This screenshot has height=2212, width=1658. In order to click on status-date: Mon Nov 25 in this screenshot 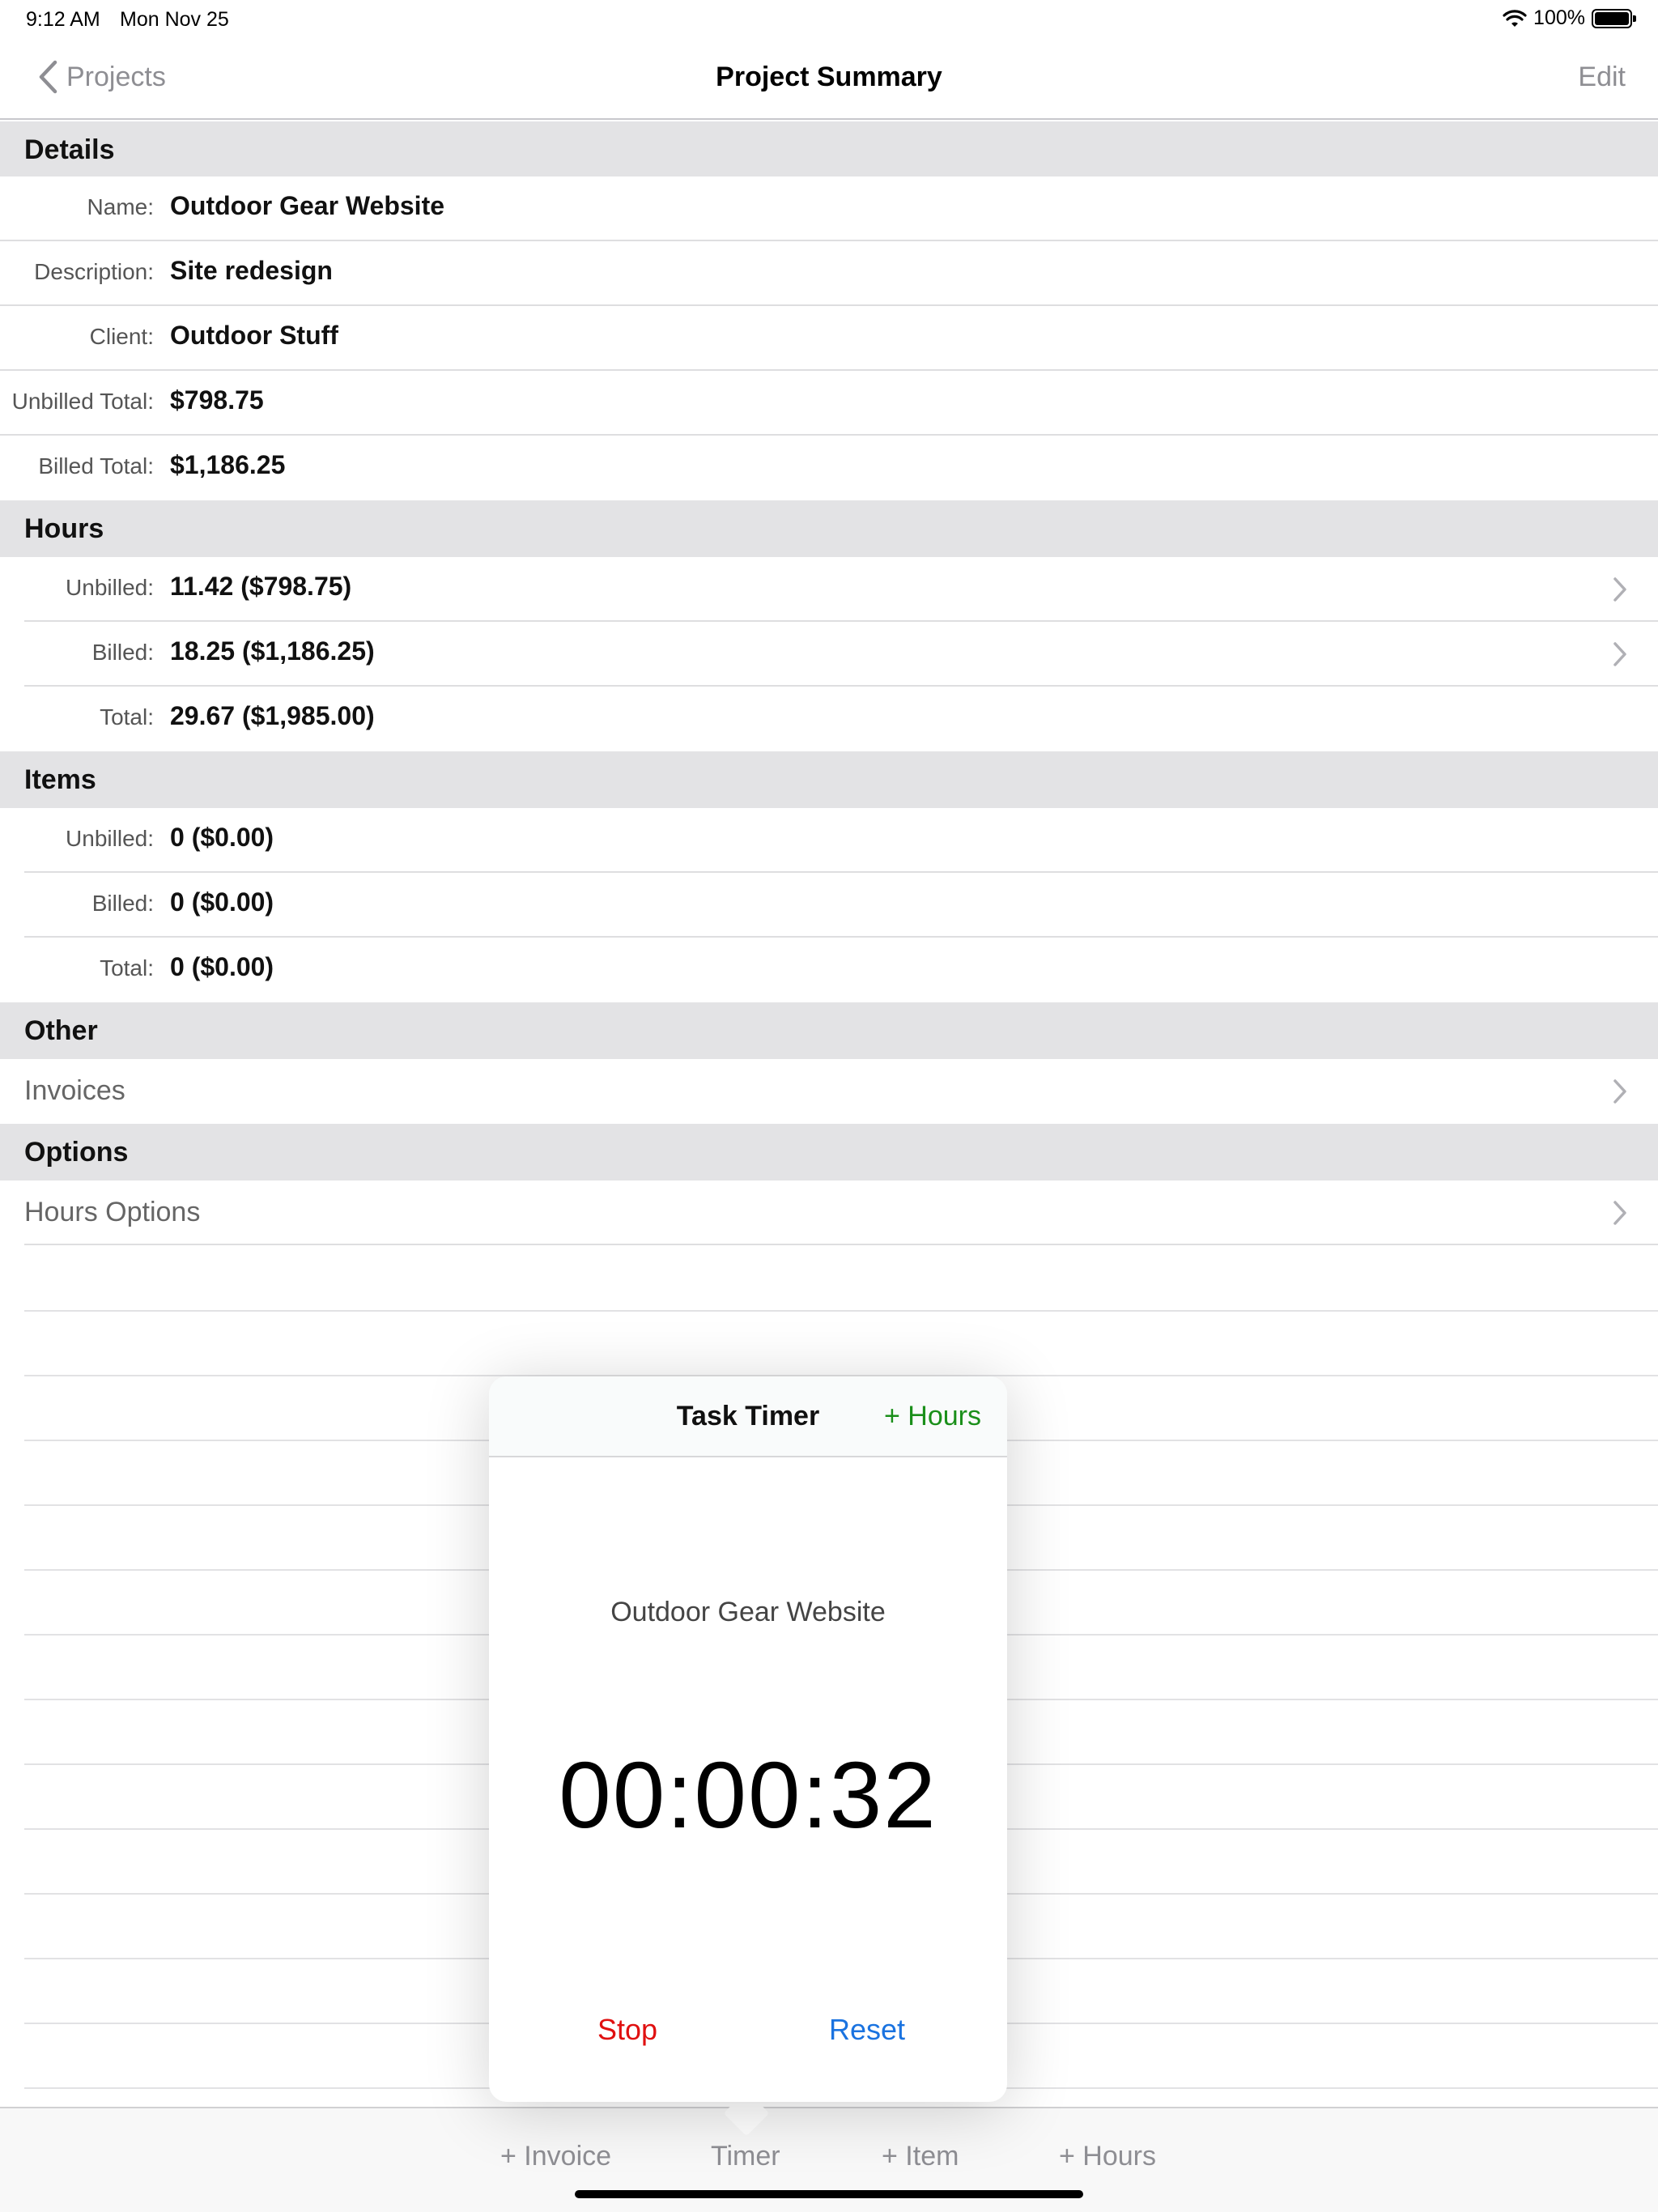, I will do `click(174, 19)`.